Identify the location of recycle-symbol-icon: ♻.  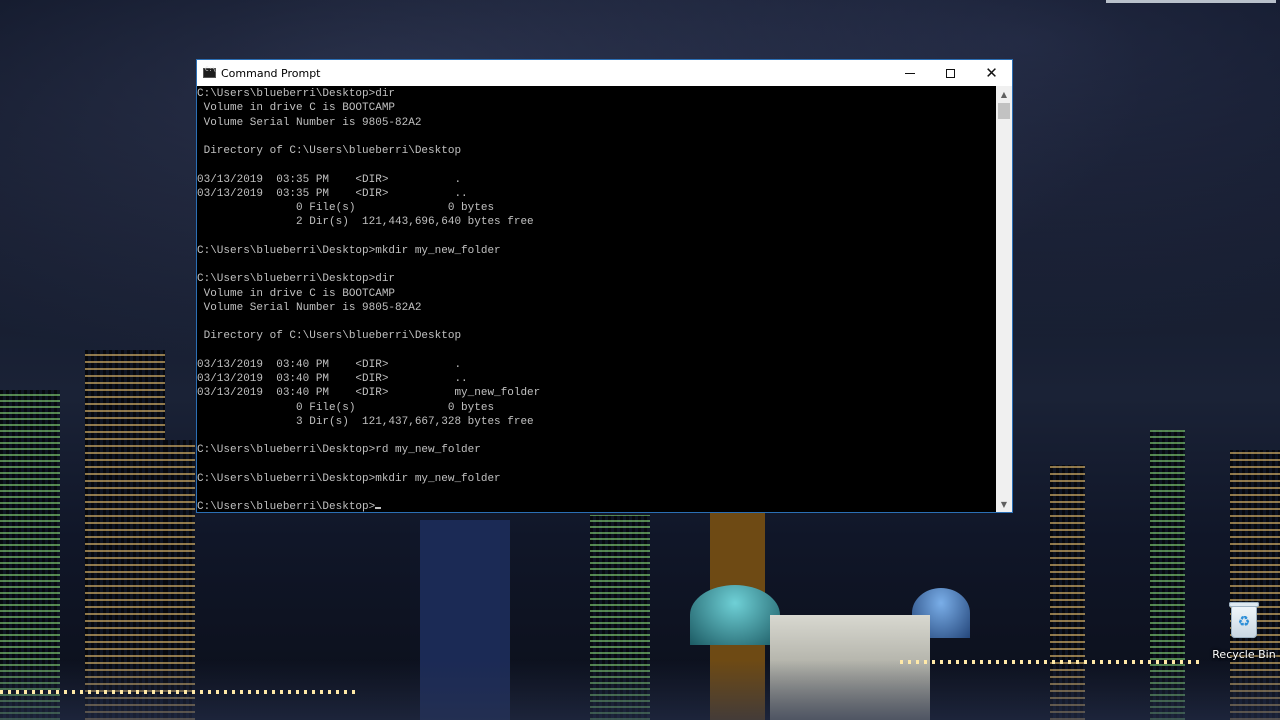
(1244, 622).